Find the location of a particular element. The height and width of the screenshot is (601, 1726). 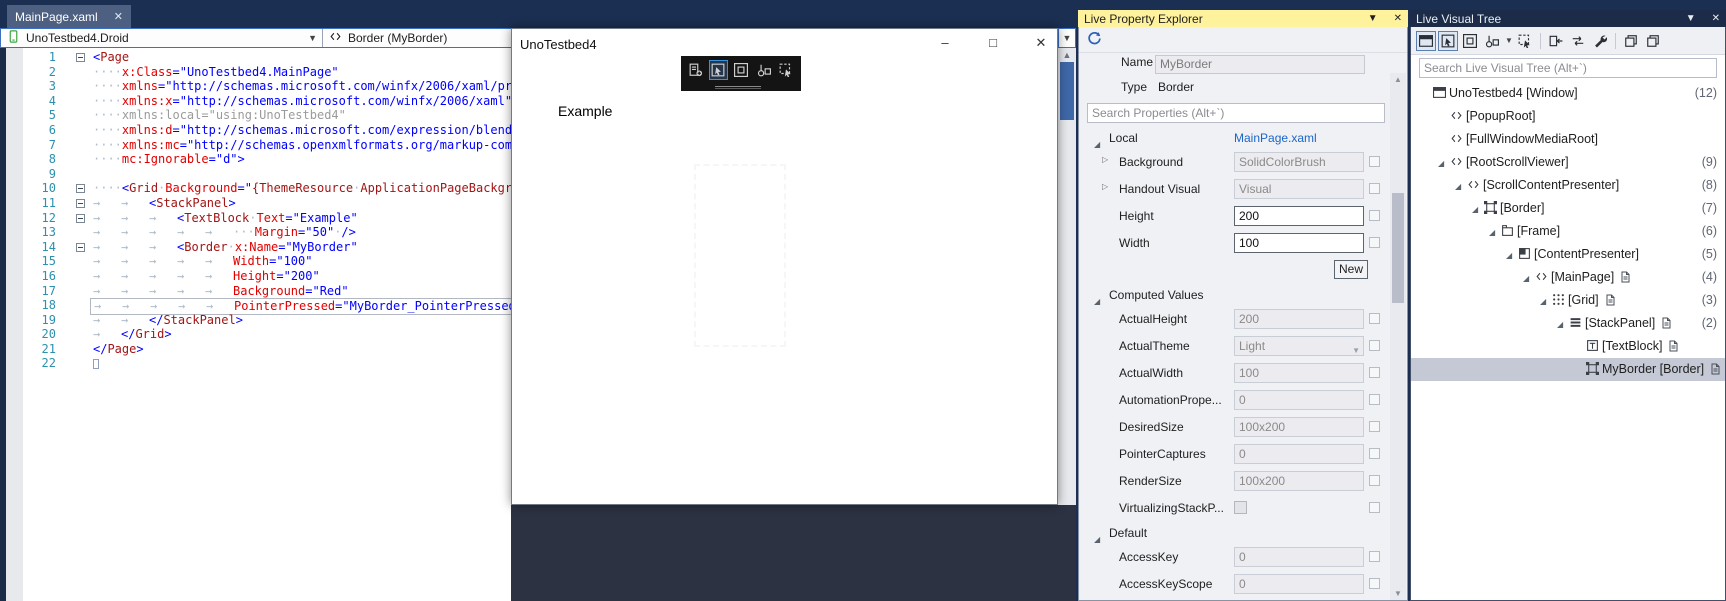

tree-node-stackpanel: ◢ [StackPanel] (2) is located at coordinates (1568, 323).